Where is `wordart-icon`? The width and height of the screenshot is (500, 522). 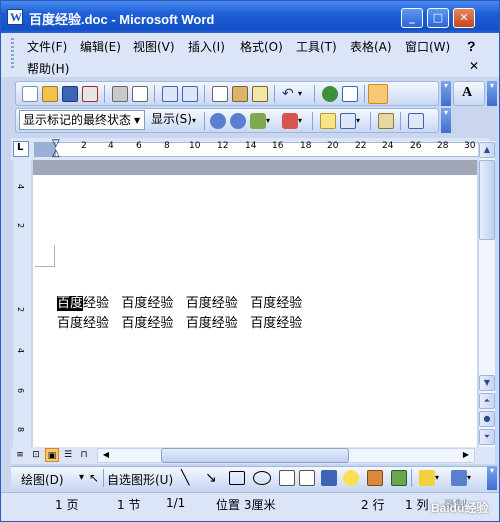
wordart-icon is located at coordinates (329, 478).